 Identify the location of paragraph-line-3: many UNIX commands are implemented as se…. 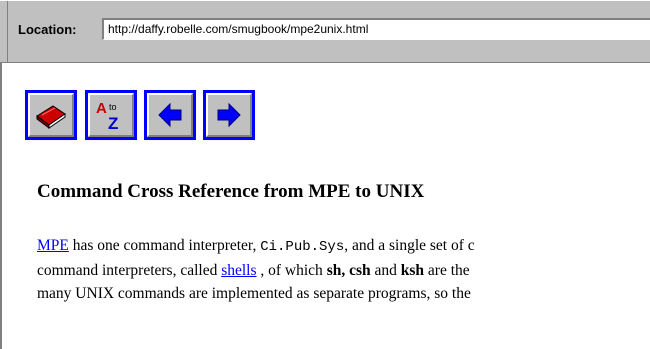
(343, 293).